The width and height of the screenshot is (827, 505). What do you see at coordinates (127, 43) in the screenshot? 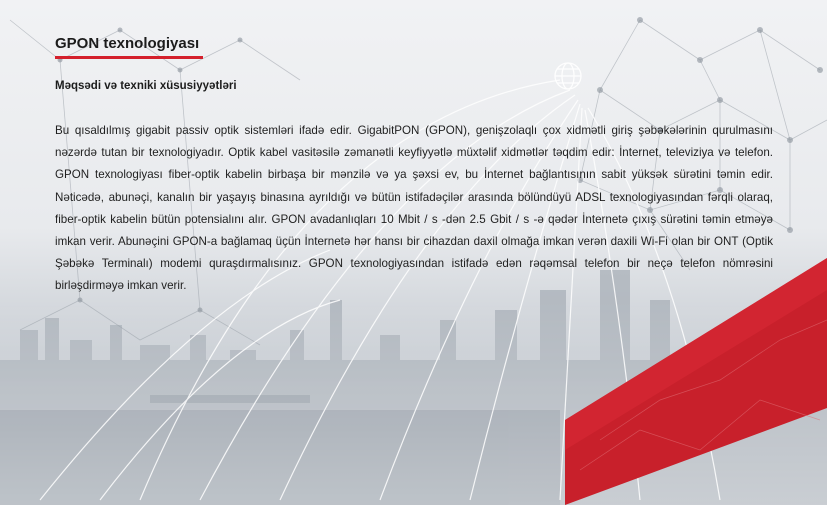
I see `page-title: GPON texnologiyası` at bounding box center [127, 43].